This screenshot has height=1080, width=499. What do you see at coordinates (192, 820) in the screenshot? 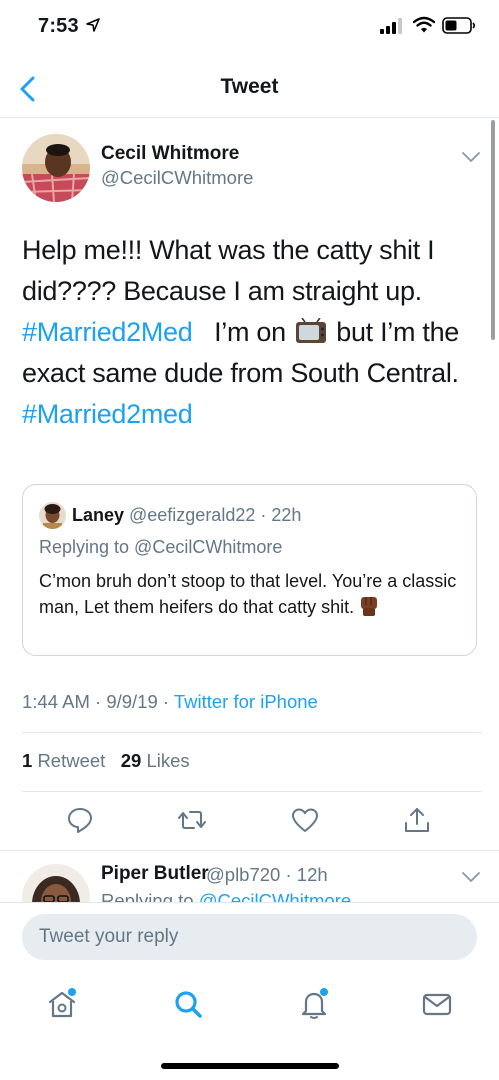
I see `retweet-icon` at bounding box center [192, 820].